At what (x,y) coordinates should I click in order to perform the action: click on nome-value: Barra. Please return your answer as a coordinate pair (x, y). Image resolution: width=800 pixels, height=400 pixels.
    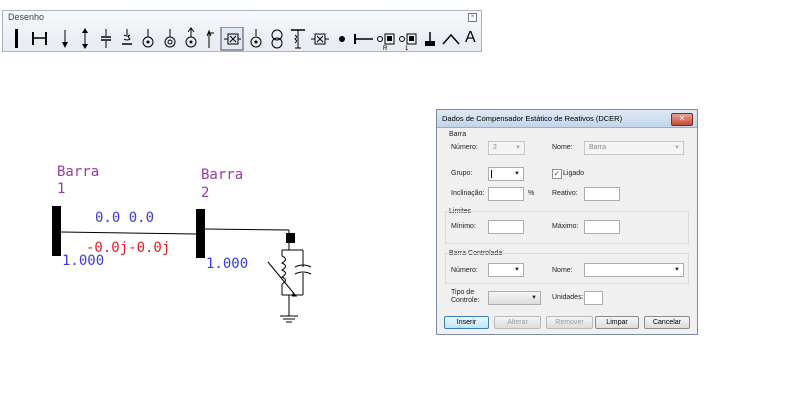
    Looking at the image, I should click on (598, 147).